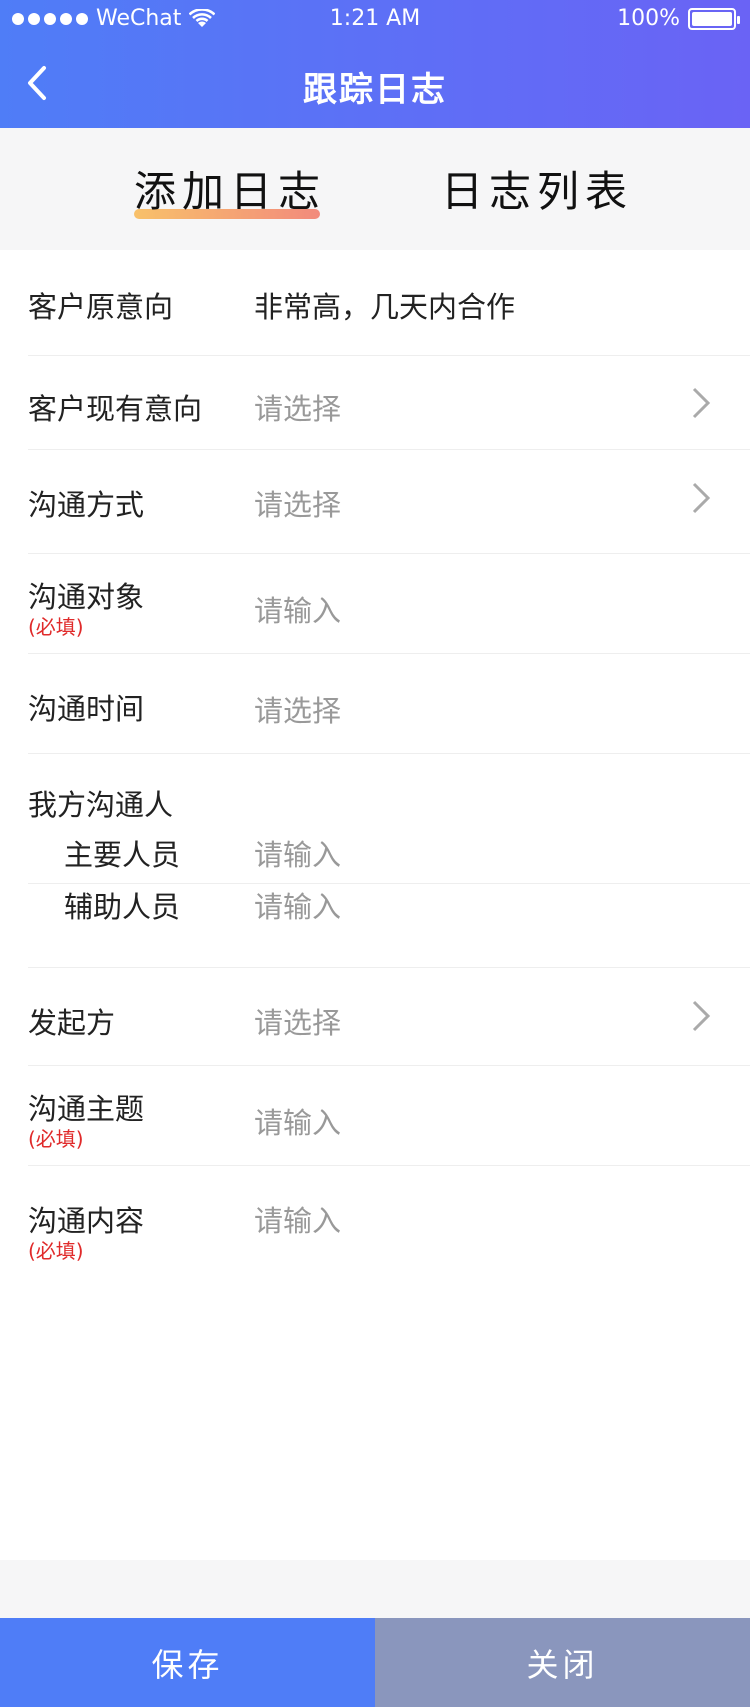  I want to click on current-intent-label: 客户现有意向, so click(115, 409).